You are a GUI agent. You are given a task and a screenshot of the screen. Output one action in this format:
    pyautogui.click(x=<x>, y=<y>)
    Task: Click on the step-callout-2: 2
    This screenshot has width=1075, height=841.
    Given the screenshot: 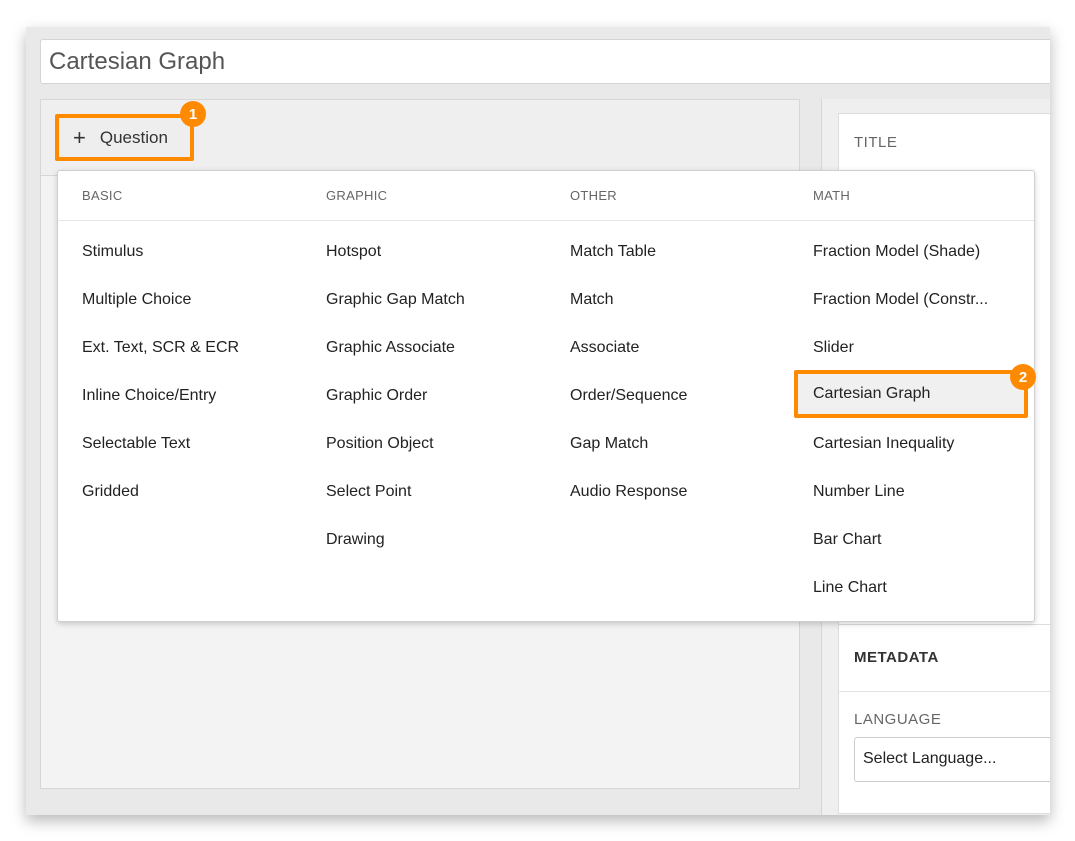 What is the action you would take?
    pyautogui.click(x=1023, y=377)
    